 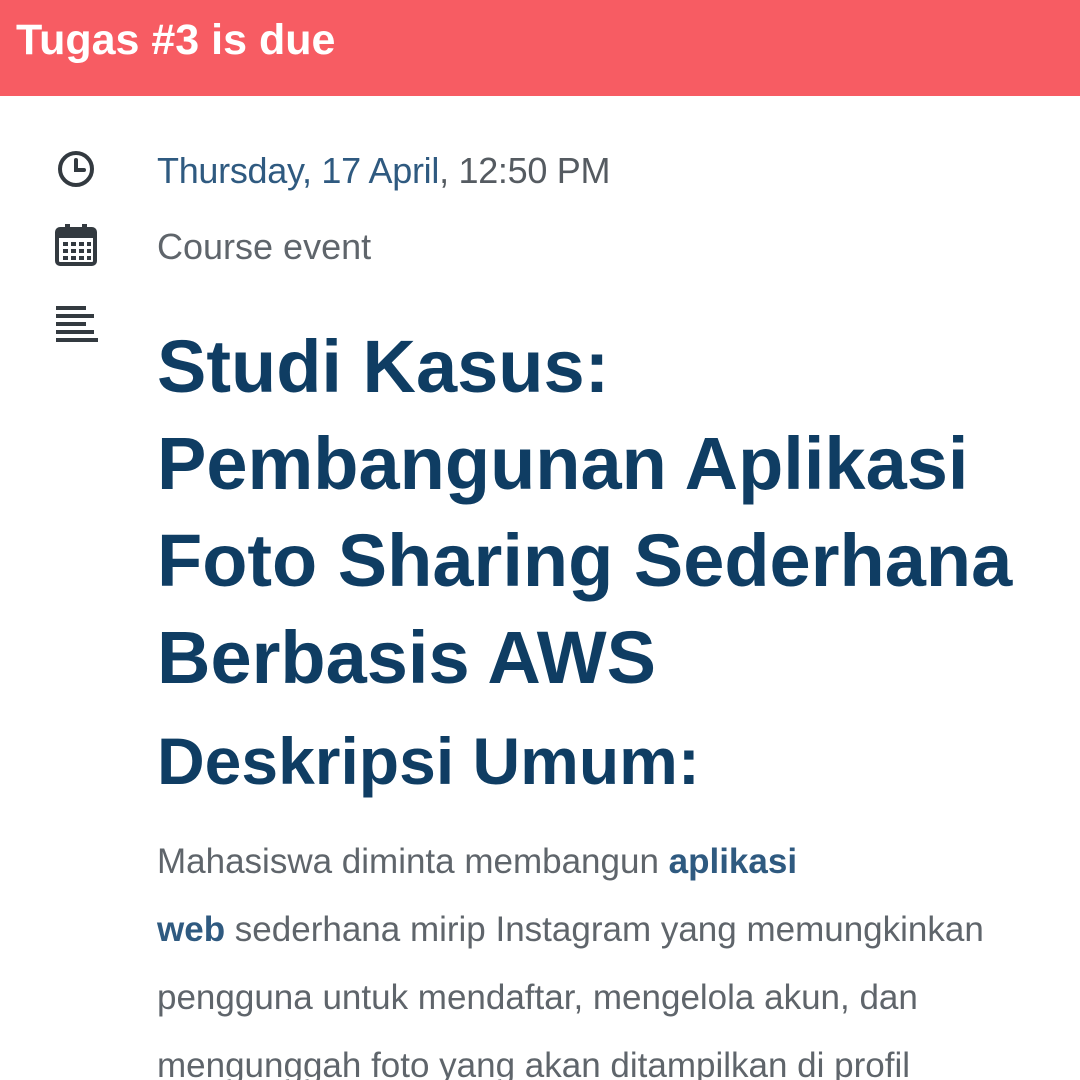 What do you see at coordinates (176, 40) in the screenshot?
I see `banner-title: Tugas #3 is due` at bounding box center [176, 40].